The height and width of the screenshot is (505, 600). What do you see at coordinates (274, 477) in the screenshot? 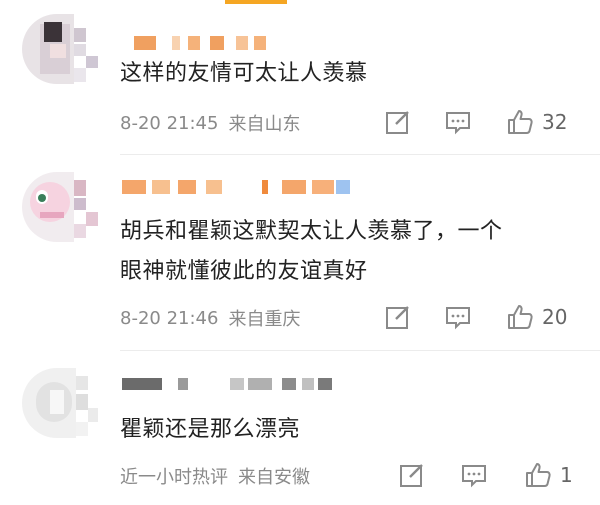
I see `comment-location: 来自安徽` at bounding box center [274, 477].